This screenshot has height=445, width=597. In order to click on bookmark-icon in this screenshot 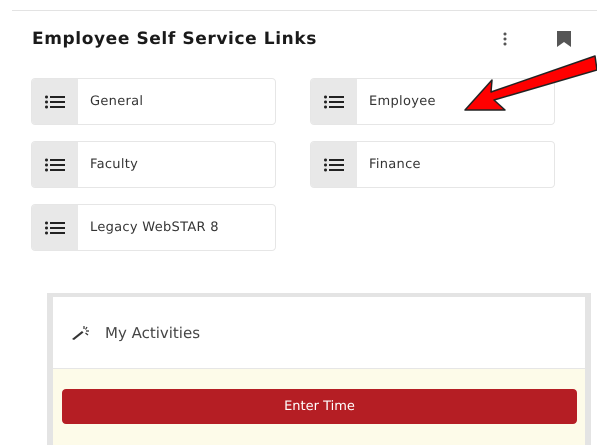, I will do `click(564, 39)`.